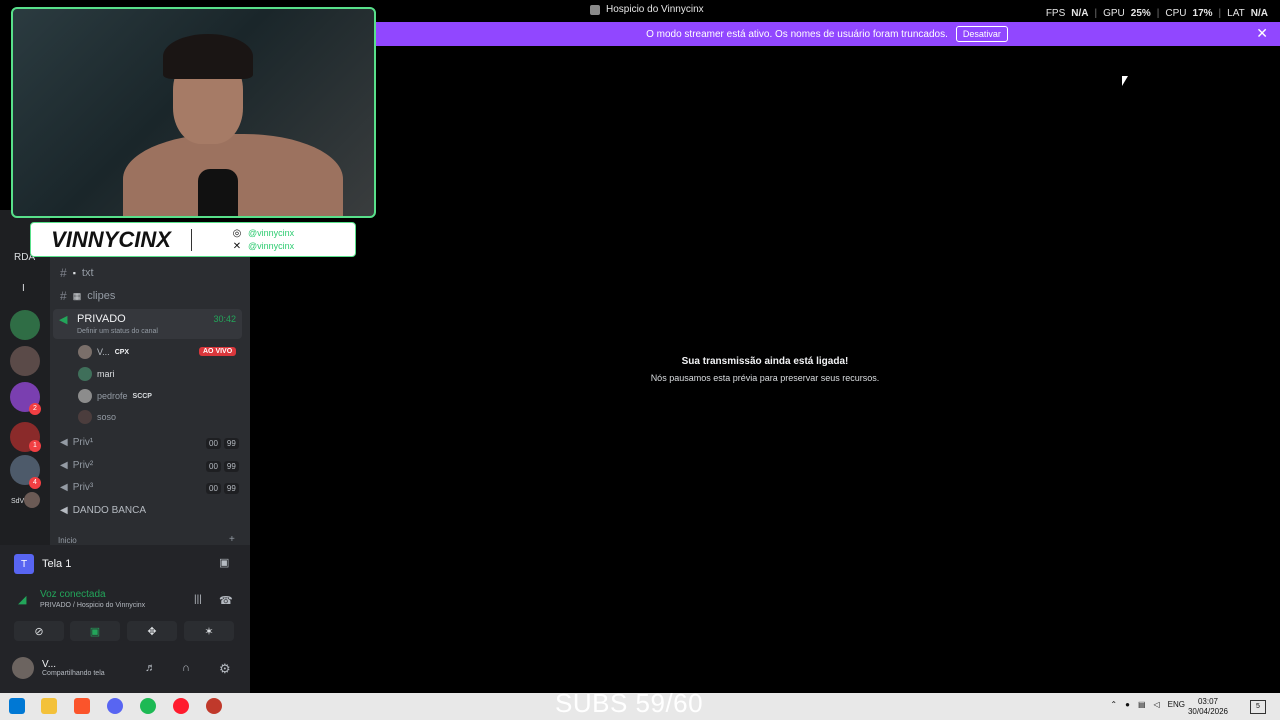 Image resolution: width=1280 pixels, height=720 pixels. Describe the element at coordinates (1208, 707) in the screenshot. I see `clock: 03:07 30/04/2026` at that location.